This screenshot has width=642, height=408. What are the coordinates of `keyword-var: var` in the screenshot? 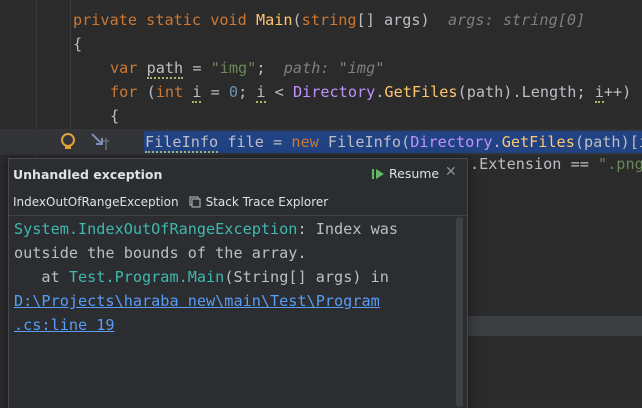 It's located at (124, 68).